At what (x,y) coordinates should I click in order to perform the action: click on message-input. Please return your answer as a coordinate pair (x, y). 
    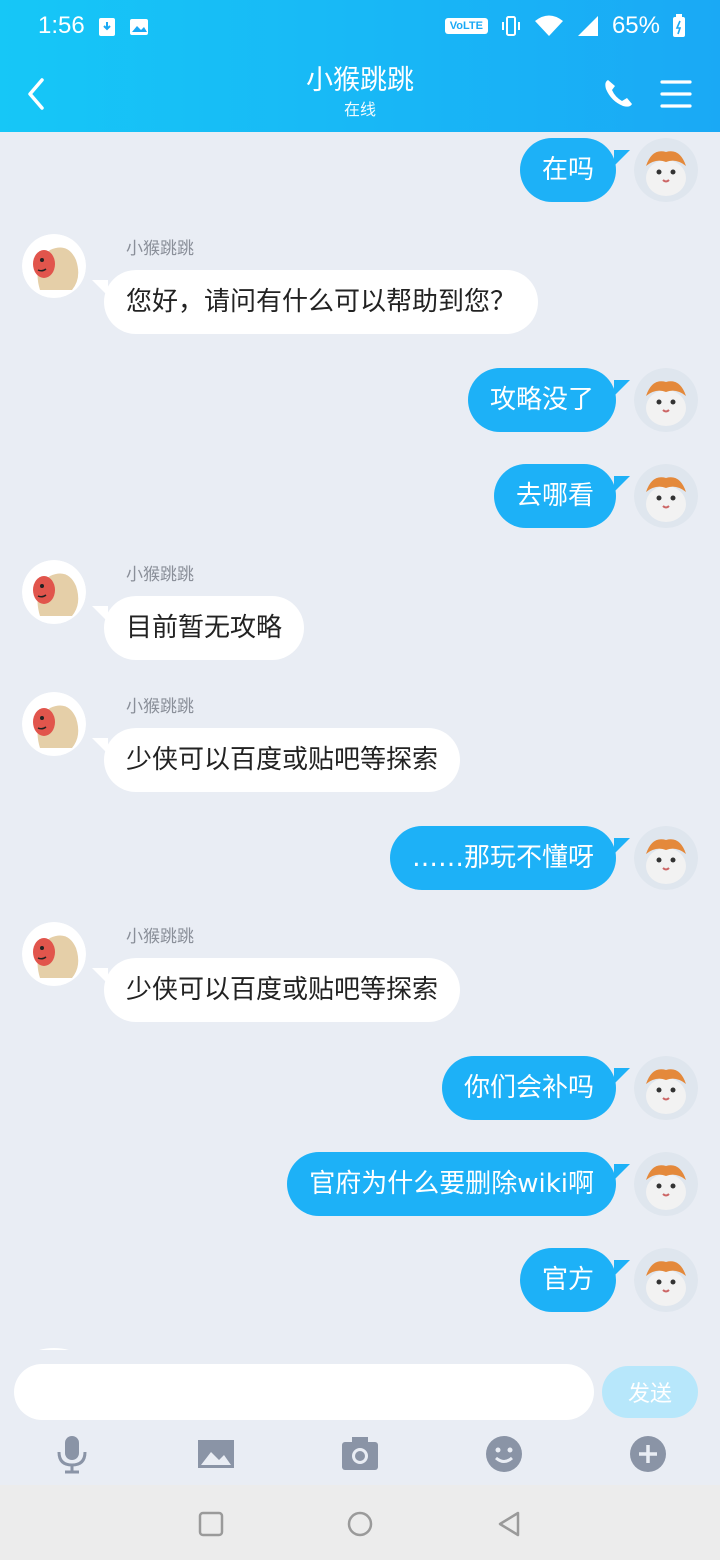
    Looking at the image, I should click on (304, 1392).